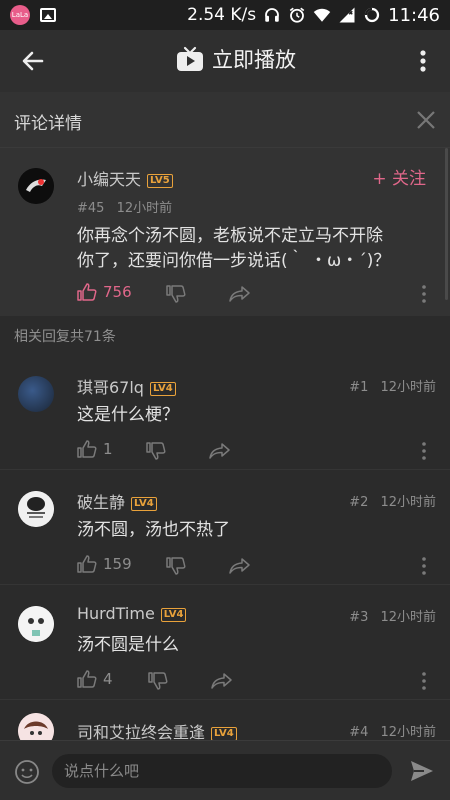  I want to click on level-badge: LV5, so click(160, 181).